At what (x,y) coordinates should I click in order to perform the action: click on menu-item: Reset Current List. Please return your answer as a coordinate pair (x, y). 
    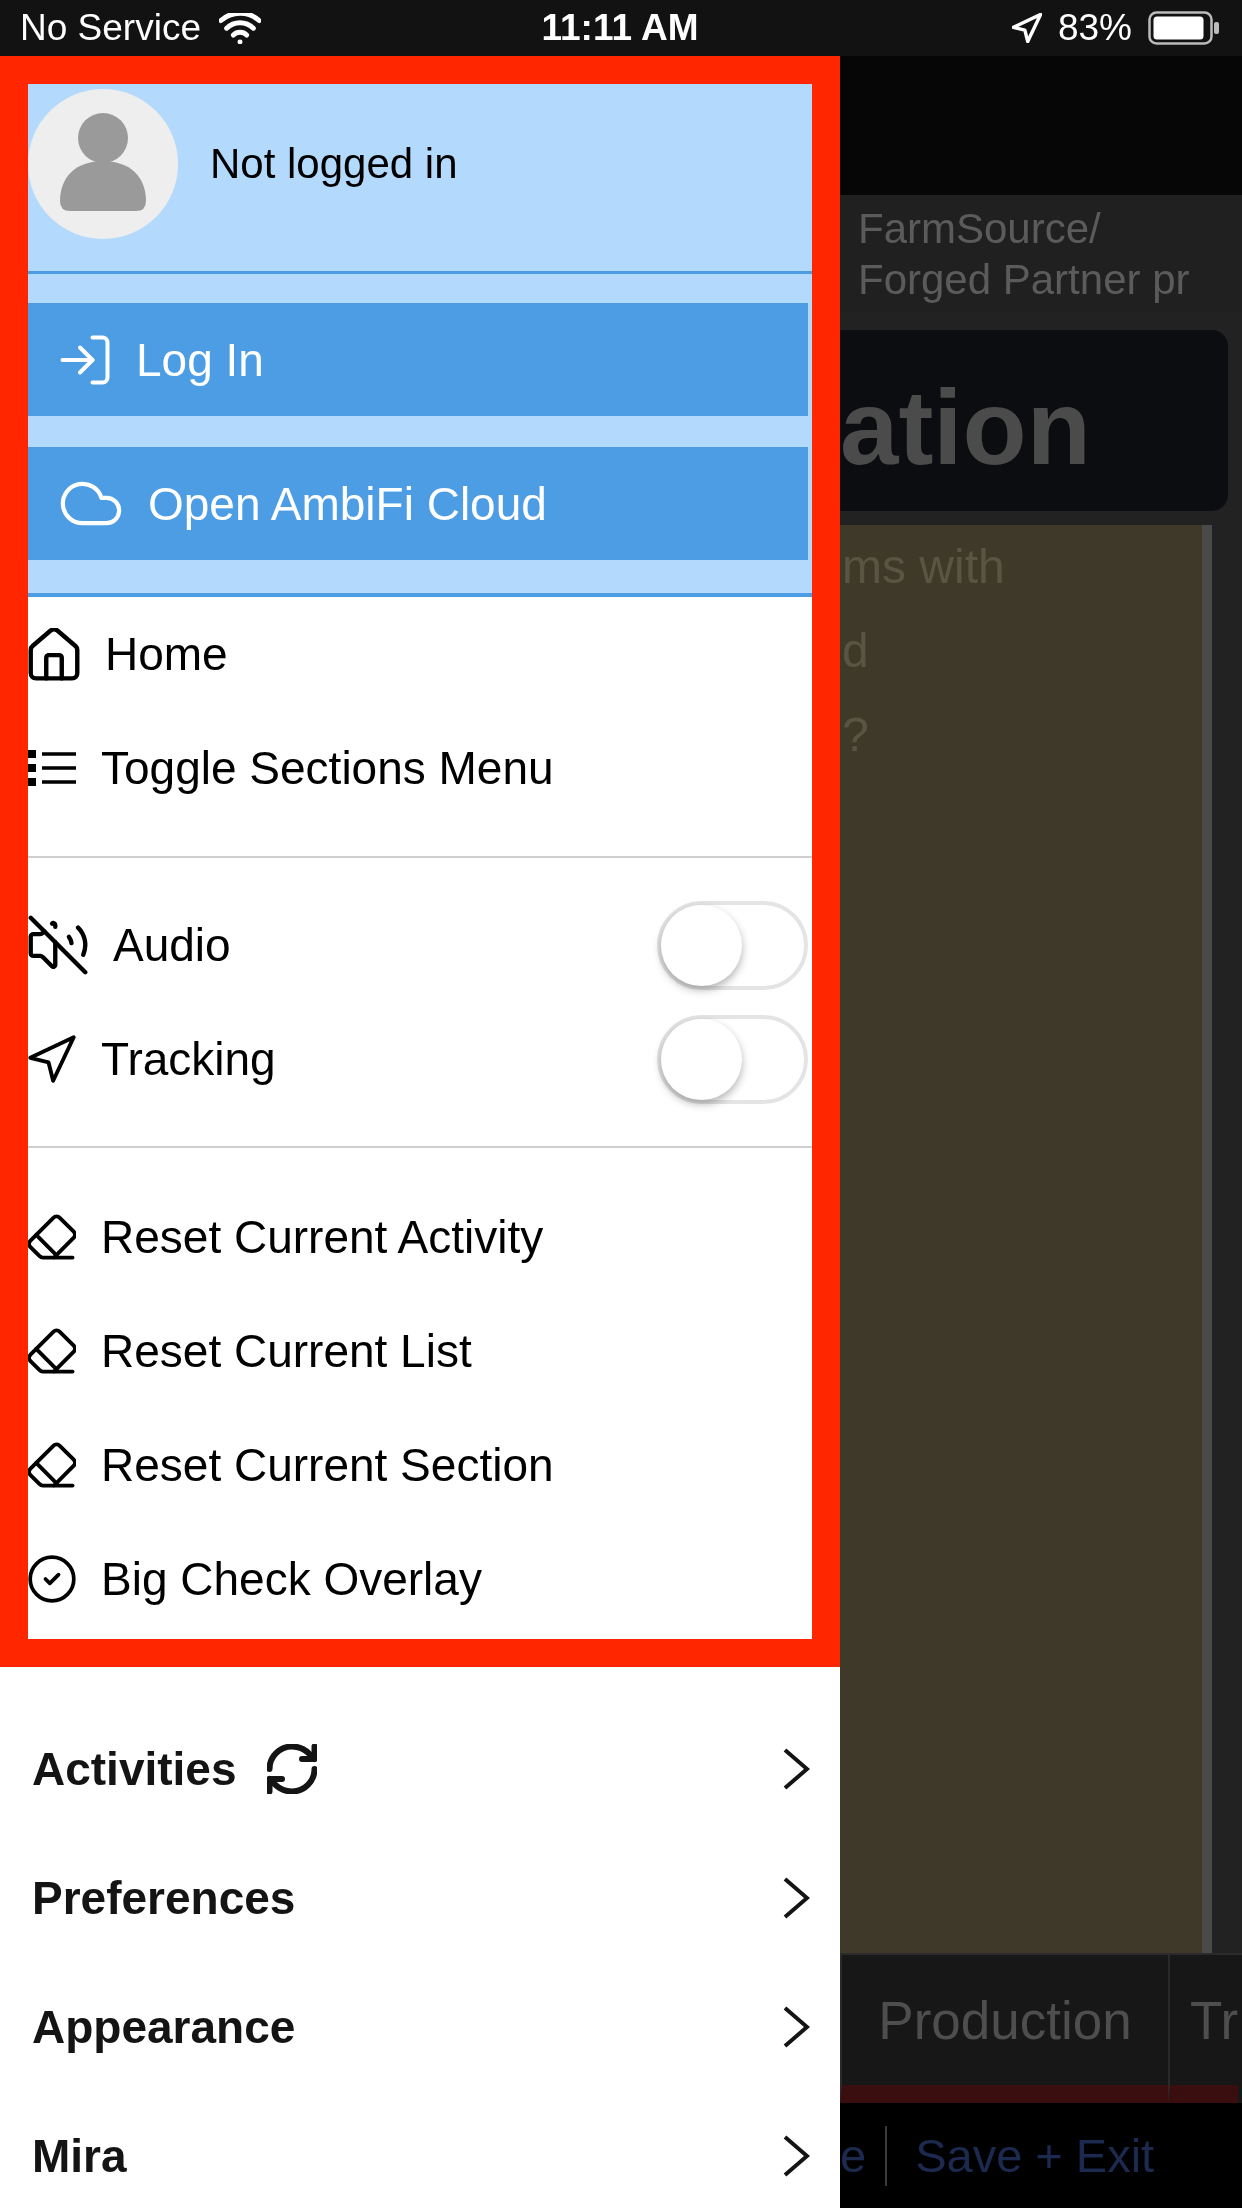
    Looking at the image, I should click on (420, 1351).